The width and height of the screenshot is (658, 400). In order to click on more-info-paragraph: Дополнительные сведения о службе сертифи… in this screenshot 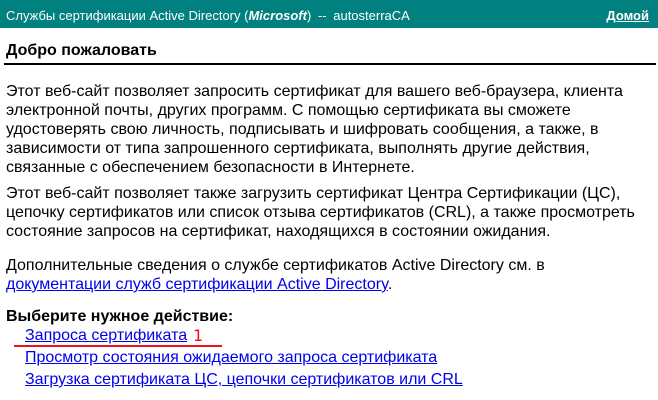, I will do `click(328, 275)`.